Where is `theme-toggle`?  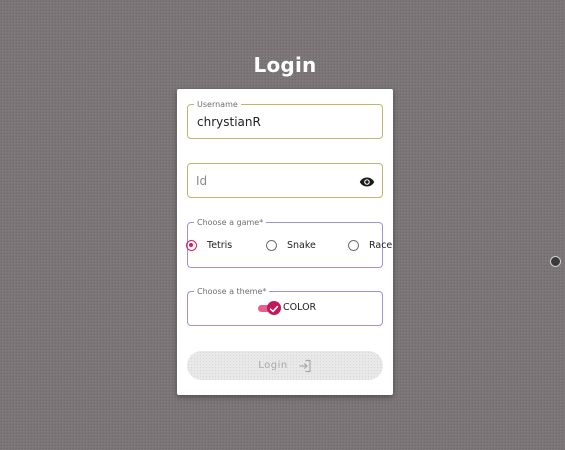 theme-toggle is located at coordinates (269, 308).